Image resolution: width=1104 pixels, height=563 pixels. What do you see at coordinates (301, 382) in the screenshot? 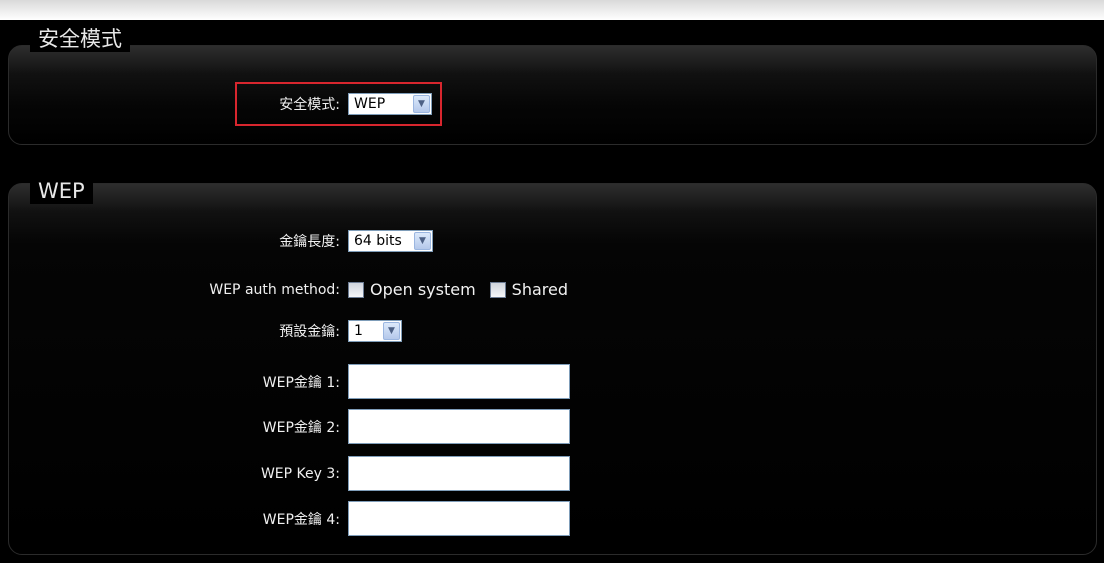
I see `wep-key-1-label: WEP金鑰 1:` at bounding box center [301, 382].